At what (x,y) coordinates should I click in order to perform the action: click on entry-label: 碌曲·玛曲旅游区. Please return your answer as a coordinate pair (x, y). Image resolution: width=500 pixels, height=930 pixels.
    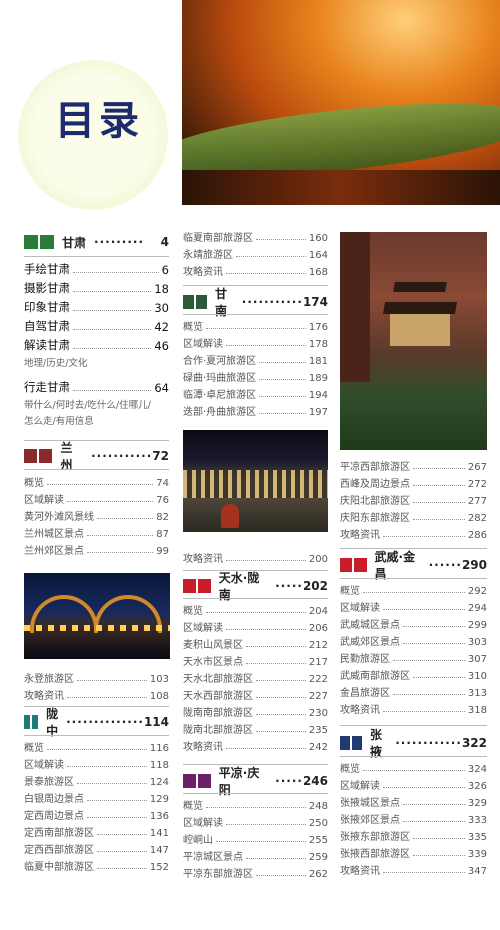
    Looking at the image, I should click on (220, 378).